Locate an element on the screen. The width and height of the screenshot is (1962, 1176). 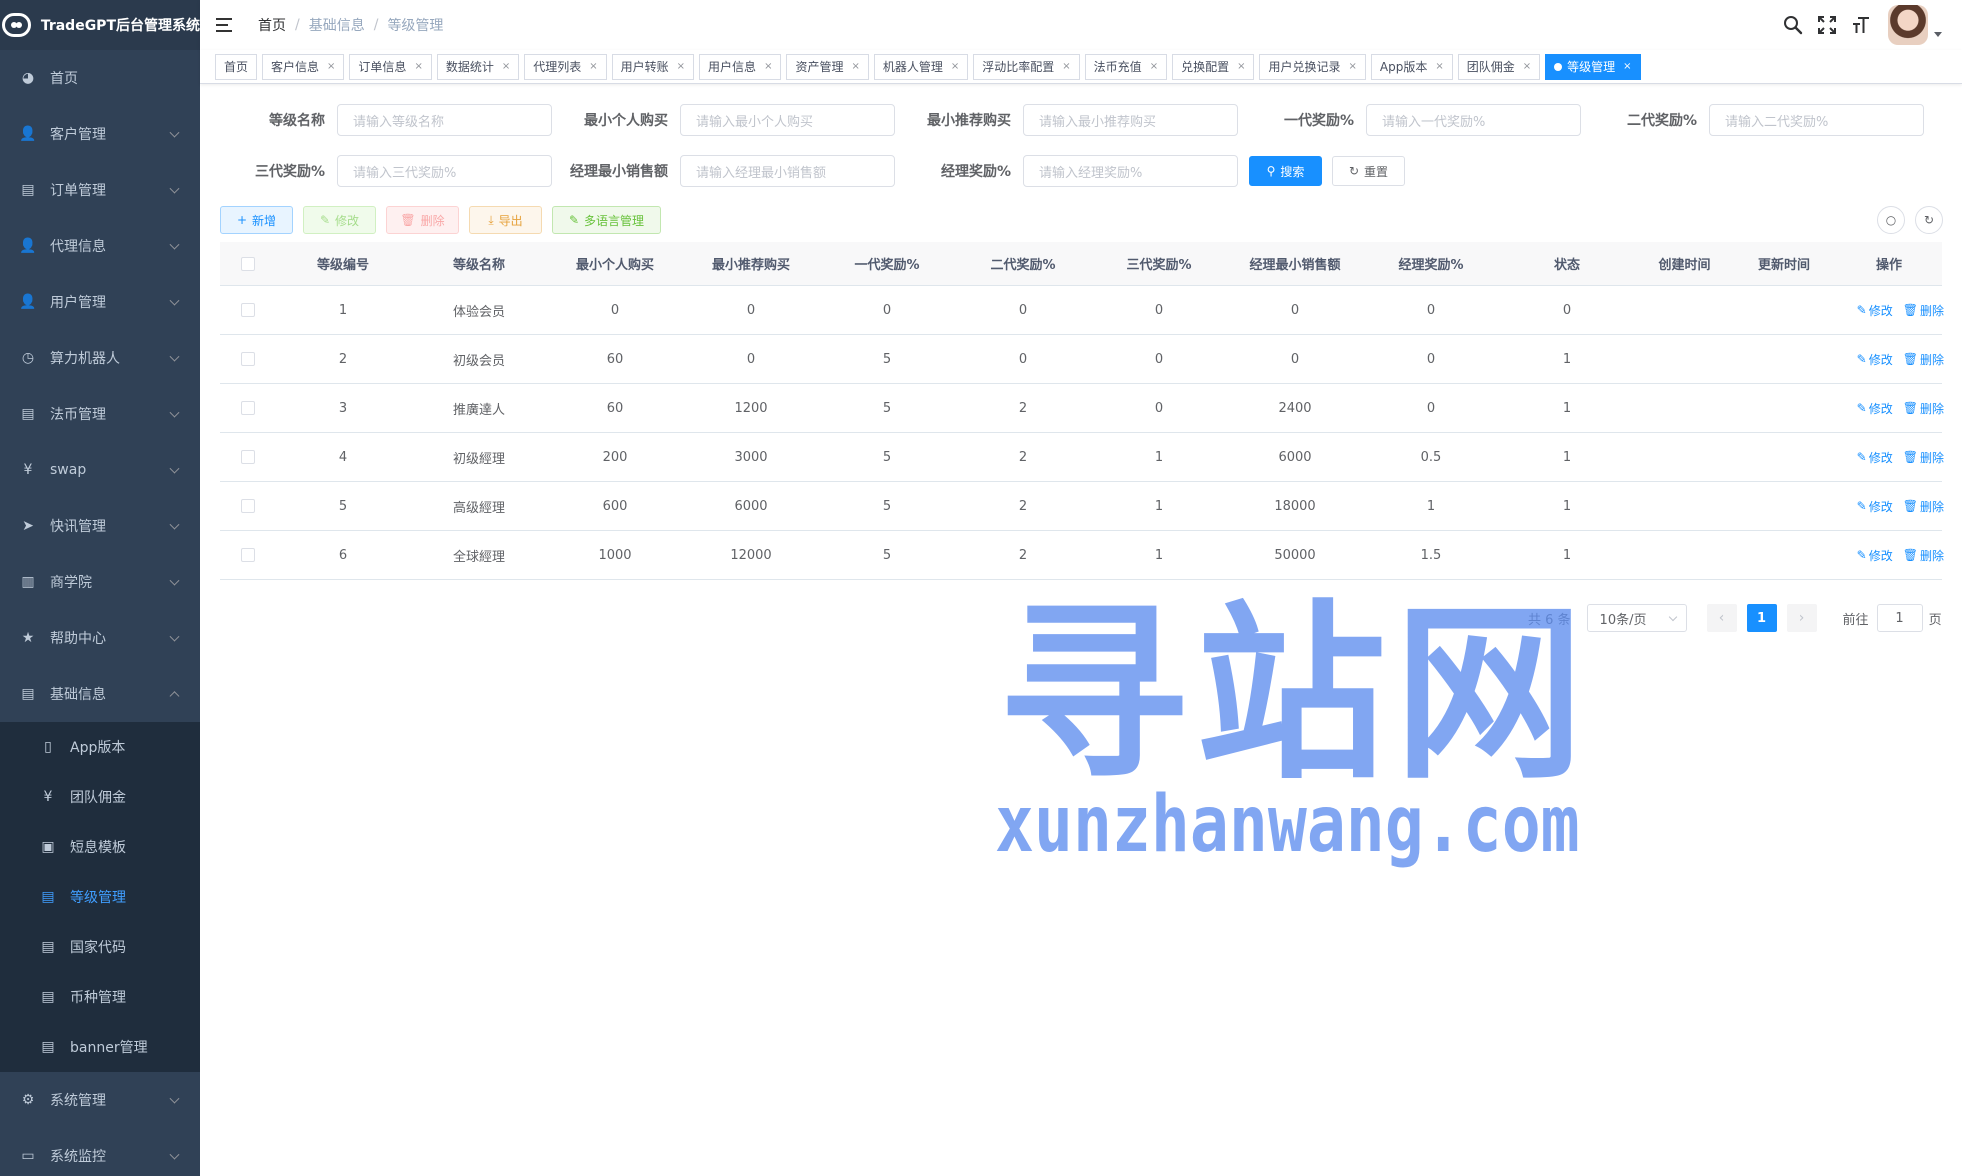
search-input: 请输入经理奖励% is located at coordinates (1130, 171).